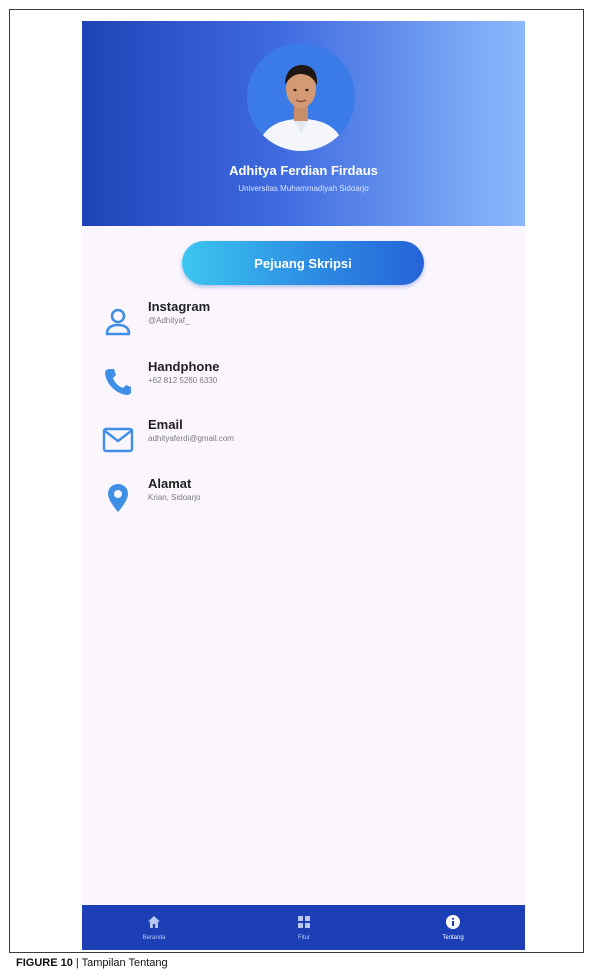 This screenshot has width=594, height=979. Describe the element at coordinates (453, 922) in the screenshot. I see `info-icon` at that location.